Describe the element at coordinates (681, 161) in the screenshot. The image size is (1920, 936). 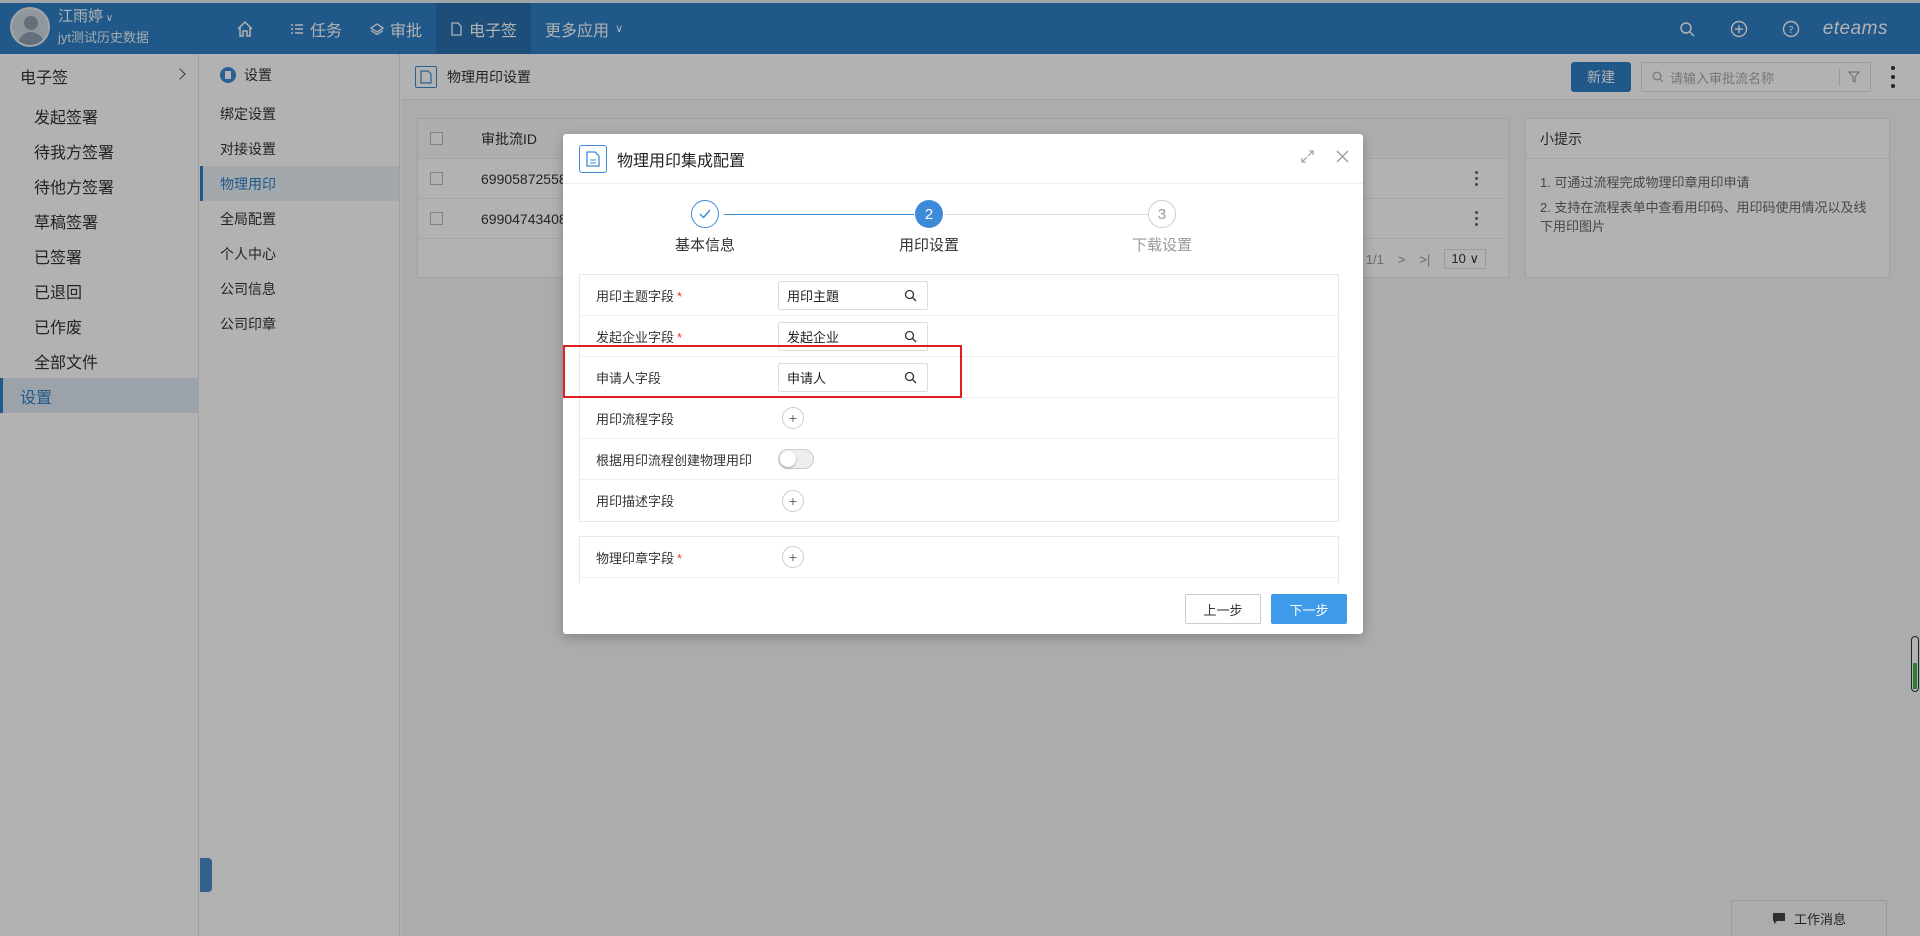
I see `dialog-title: 物理用印集成配置` at that location.